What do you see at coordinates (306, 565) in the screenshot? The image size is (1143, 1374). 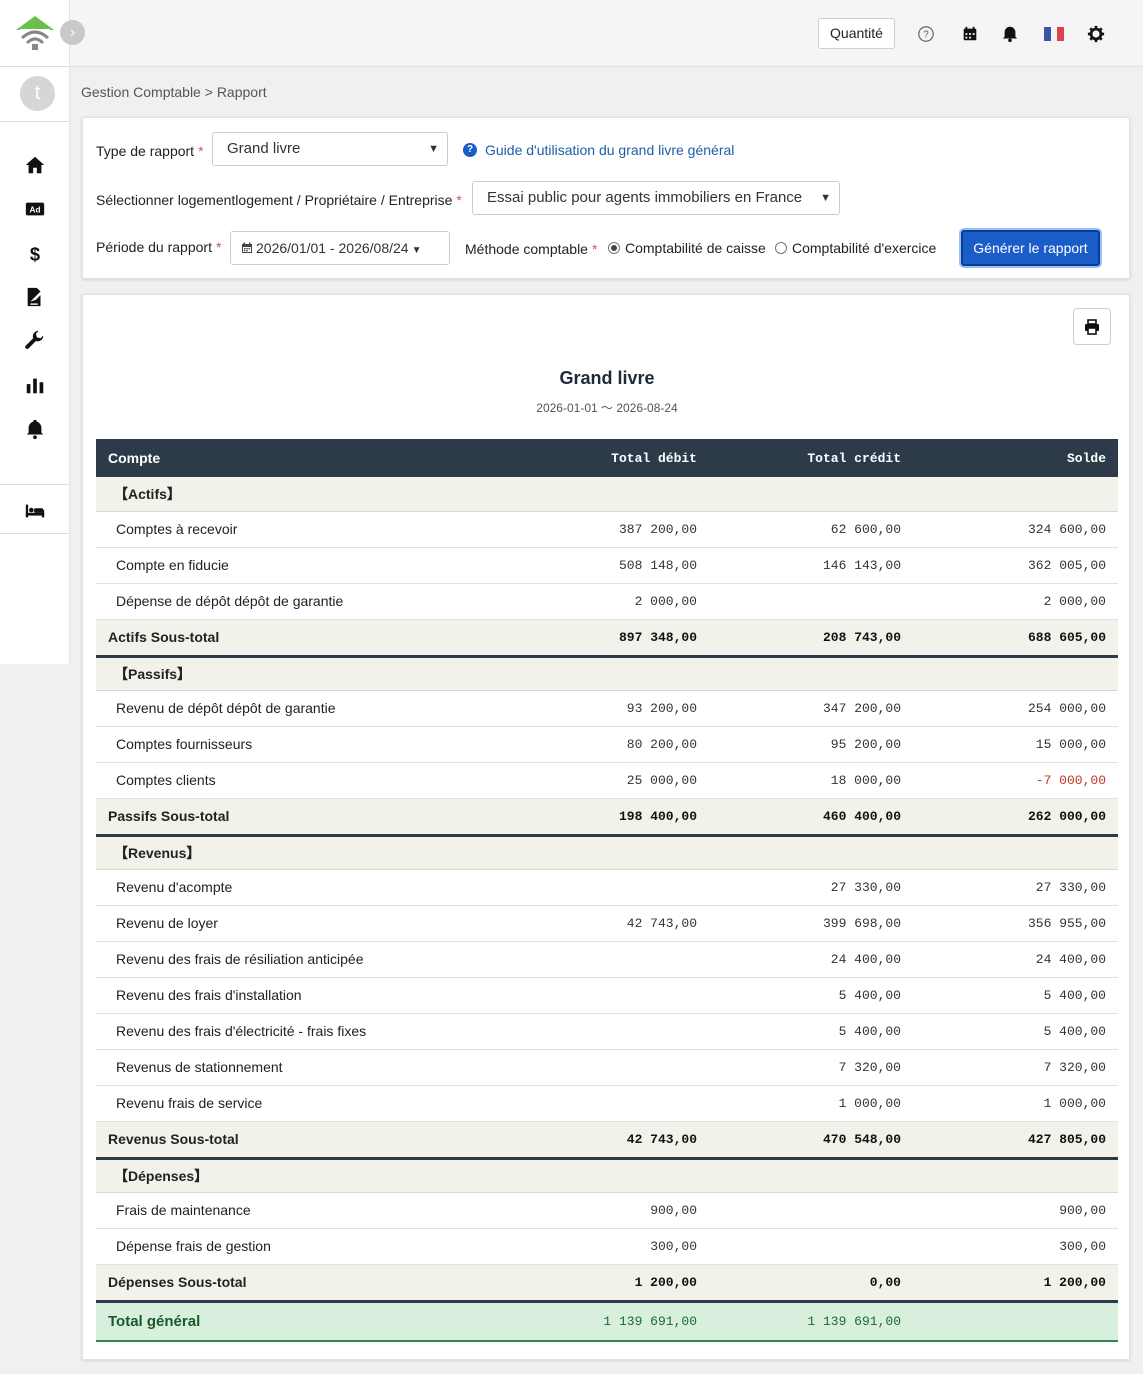 I see `account-name: Compte en fiducie` at bounding box center [306, 565].